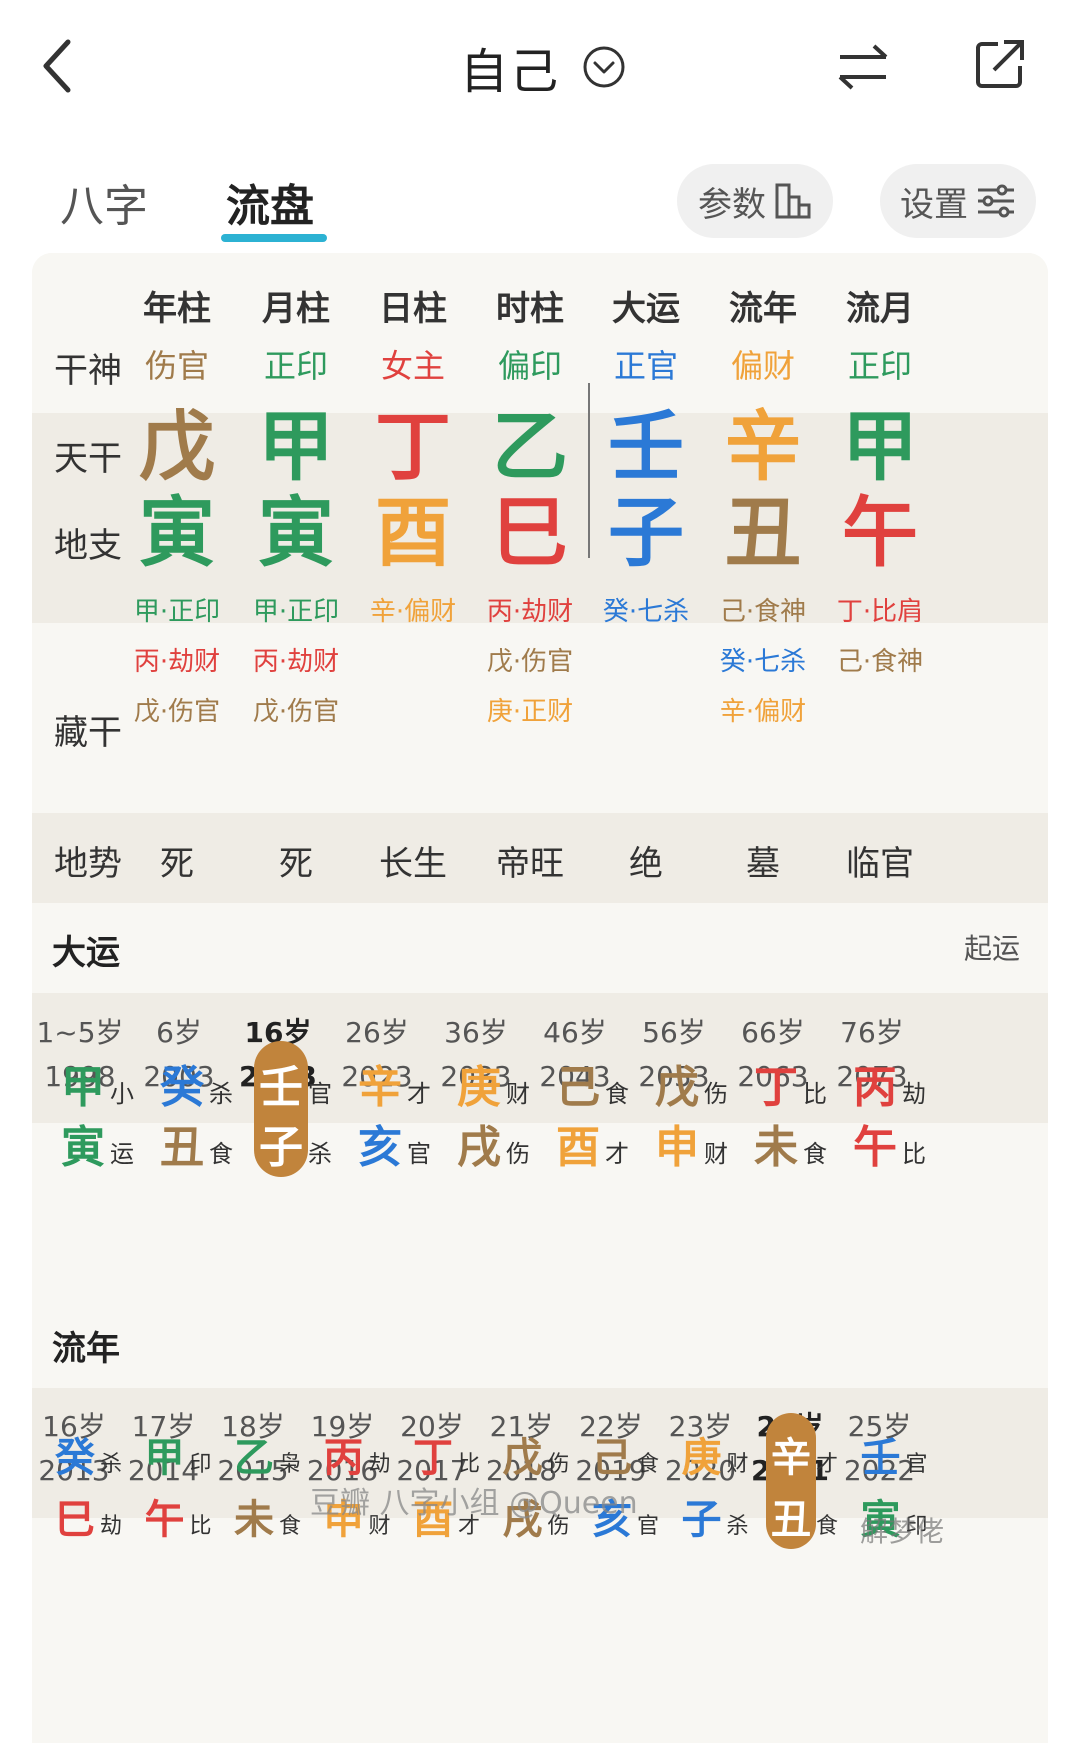  What do you see at coordinates (97, 1083) in the screenshot?
I see `dayun-ganzhi-row: 甲小` at bounding box center [97, 1083].